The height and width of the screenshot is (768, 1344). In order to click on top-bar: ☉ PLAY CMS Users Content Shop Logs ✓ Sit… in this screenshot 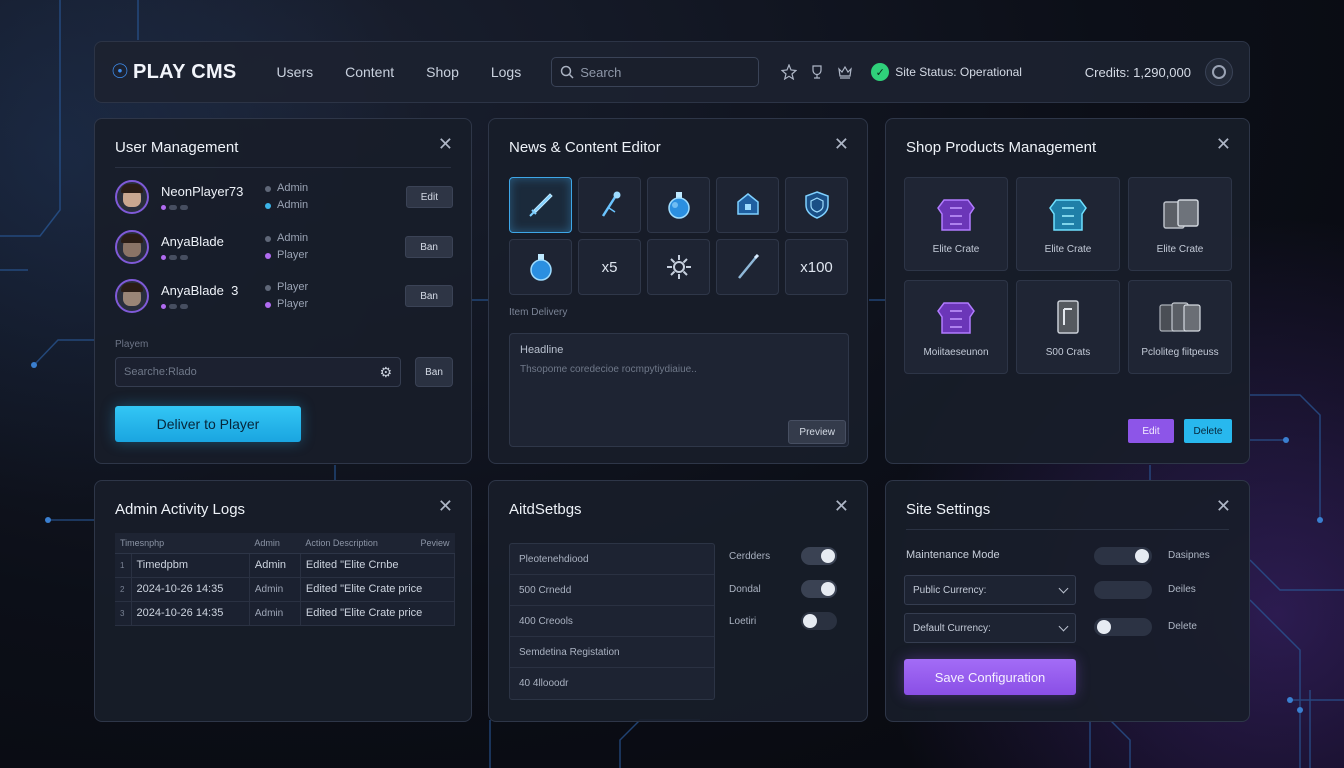, I will do `click(672, 72)`.